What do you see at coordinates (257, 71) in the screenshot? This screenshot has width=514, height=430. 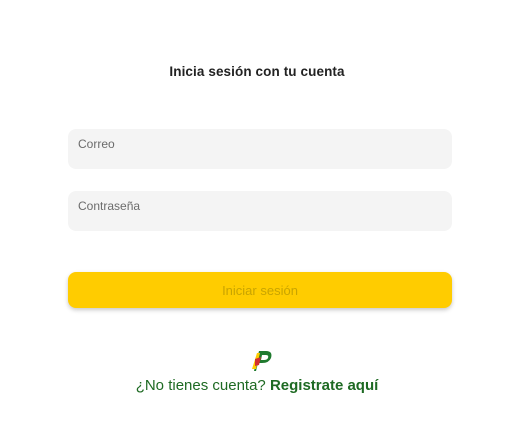 I see `page-title: Inicia sesión con tu cuenta` at bounding box center [257, 71].